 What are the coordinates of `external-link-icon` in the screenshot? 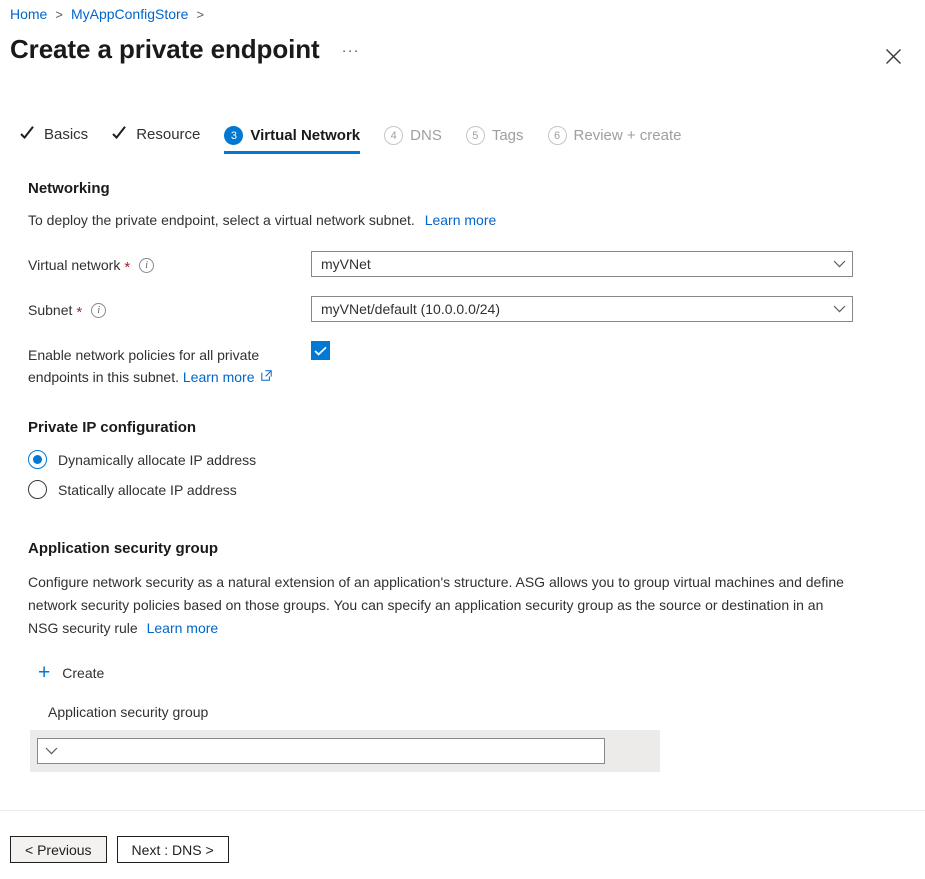 It's located at (267, 376).